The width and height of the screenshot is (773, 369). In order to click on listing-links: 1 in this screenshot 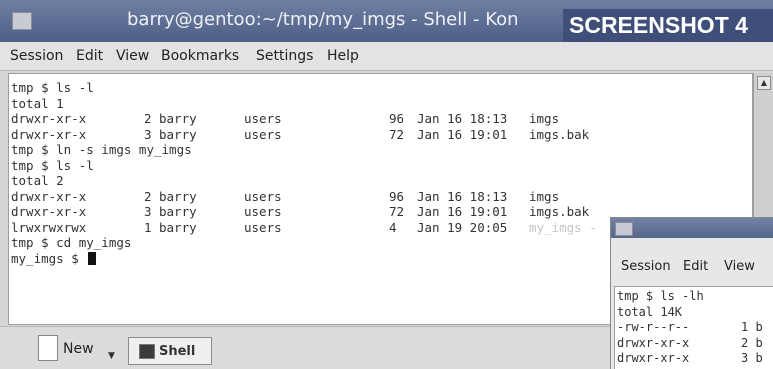, I will do `click(148, 227)`.